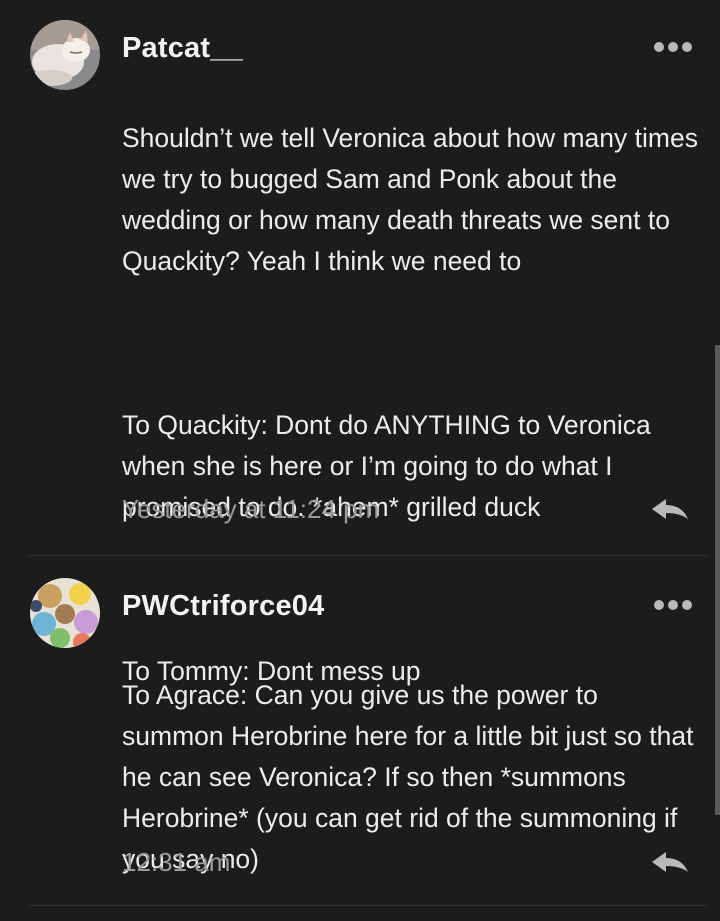  What do you see at coordinates (176, 862) in the screenshot?
I see `comment-timestamp: 12:31 am` at bounding box center [176, 862].